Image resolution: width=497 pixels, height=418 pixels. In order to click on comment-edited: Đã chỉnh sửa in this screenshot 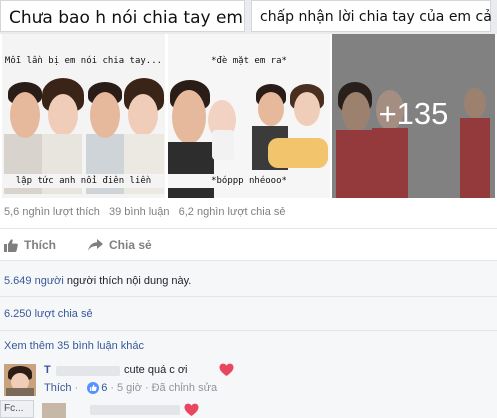, I will do `click(184, 388)`.